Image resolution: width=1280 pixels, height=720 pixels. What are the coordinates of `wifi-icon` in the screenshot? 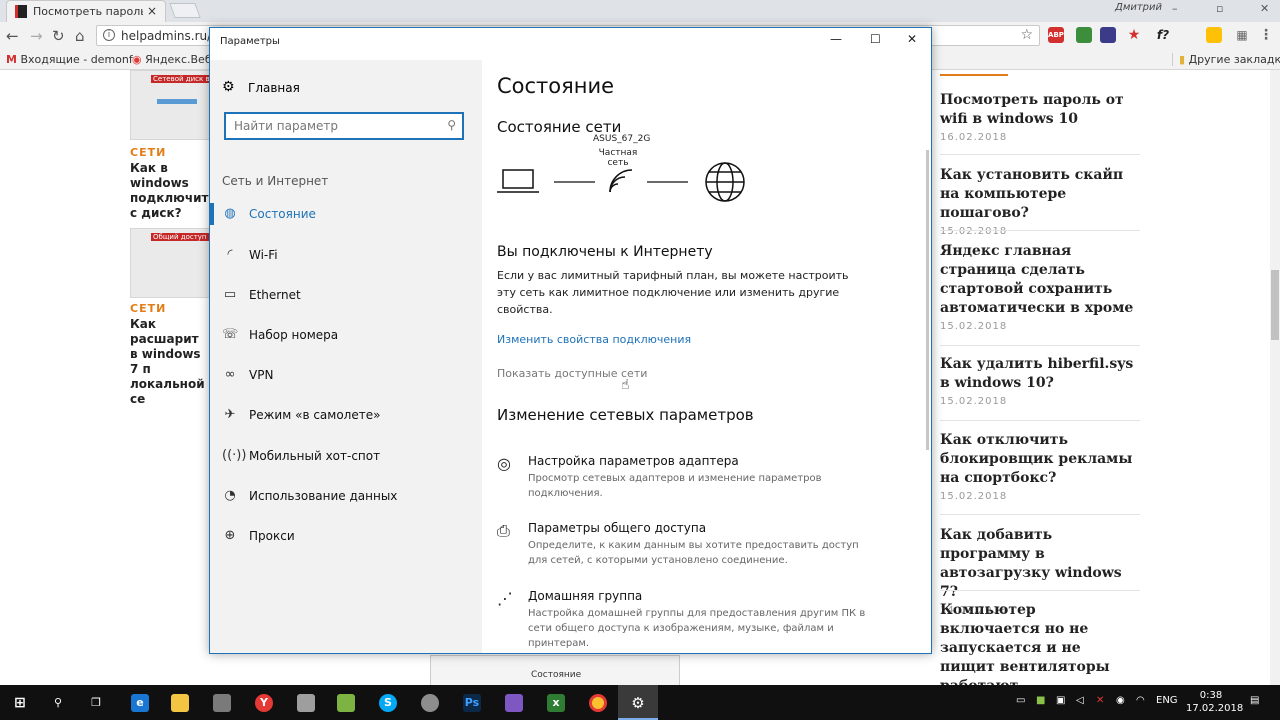 It's located at (621, 181).